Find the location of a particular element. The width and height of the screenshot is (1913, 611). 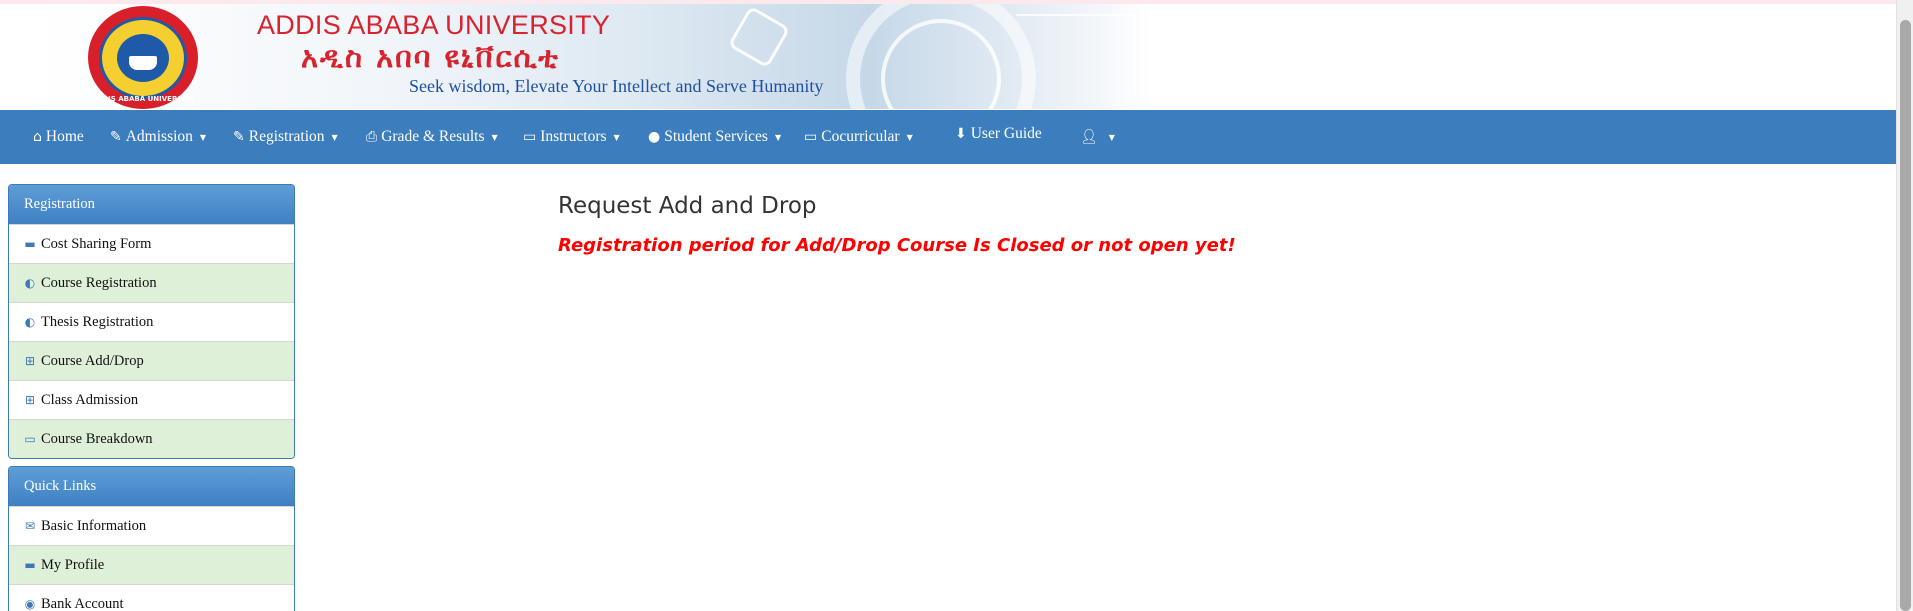

envelope-icon: ✉ is located at coordinates (30, 526).